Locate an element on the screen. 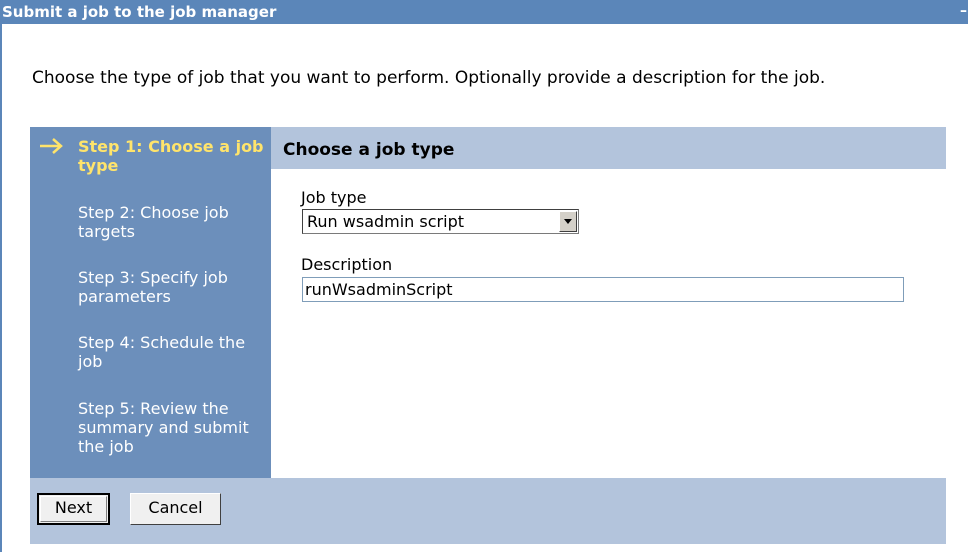 The width and height of the screenshot is (968, 552). cancel-button: Cancel is located at coordinates (175, 509).